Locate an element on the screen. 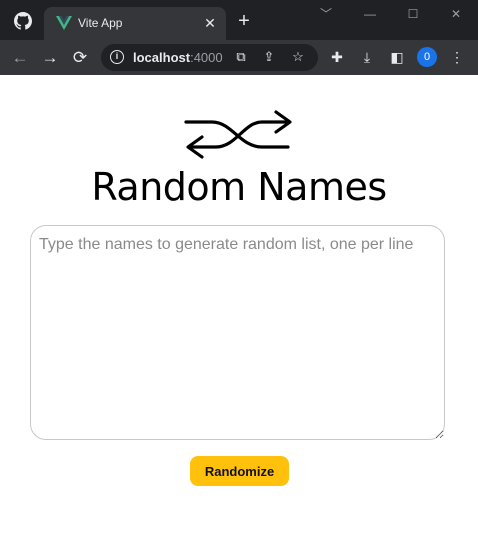  site-info-icon: i is located at coordinates (117, 57).